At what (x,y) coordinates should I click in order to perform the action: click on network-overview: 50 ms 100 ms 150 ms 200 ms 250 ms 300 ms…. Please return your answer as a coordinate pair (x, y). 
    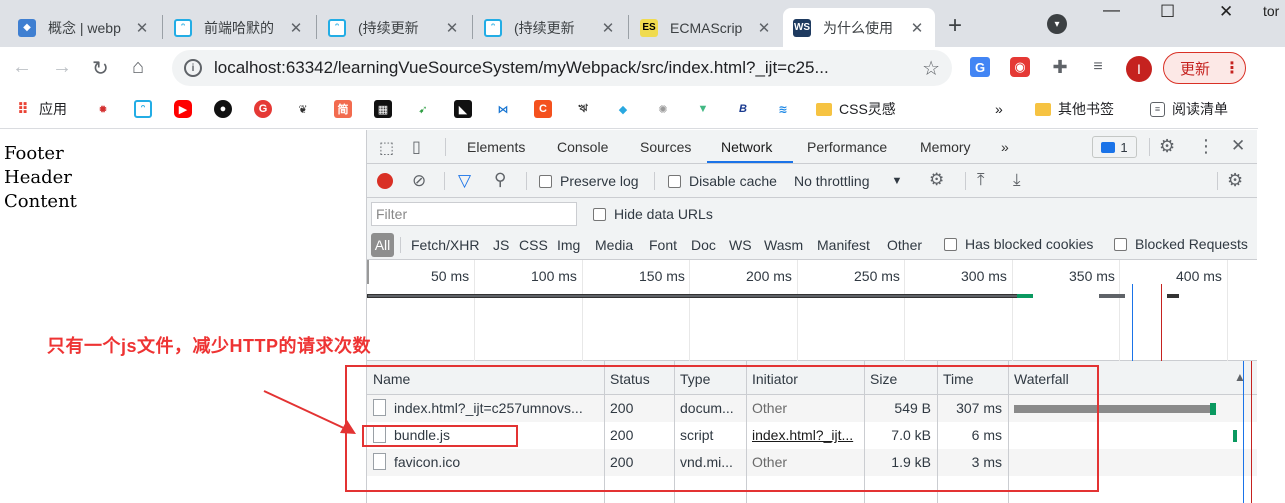
    Looking at the image, I should click on (812, 310).